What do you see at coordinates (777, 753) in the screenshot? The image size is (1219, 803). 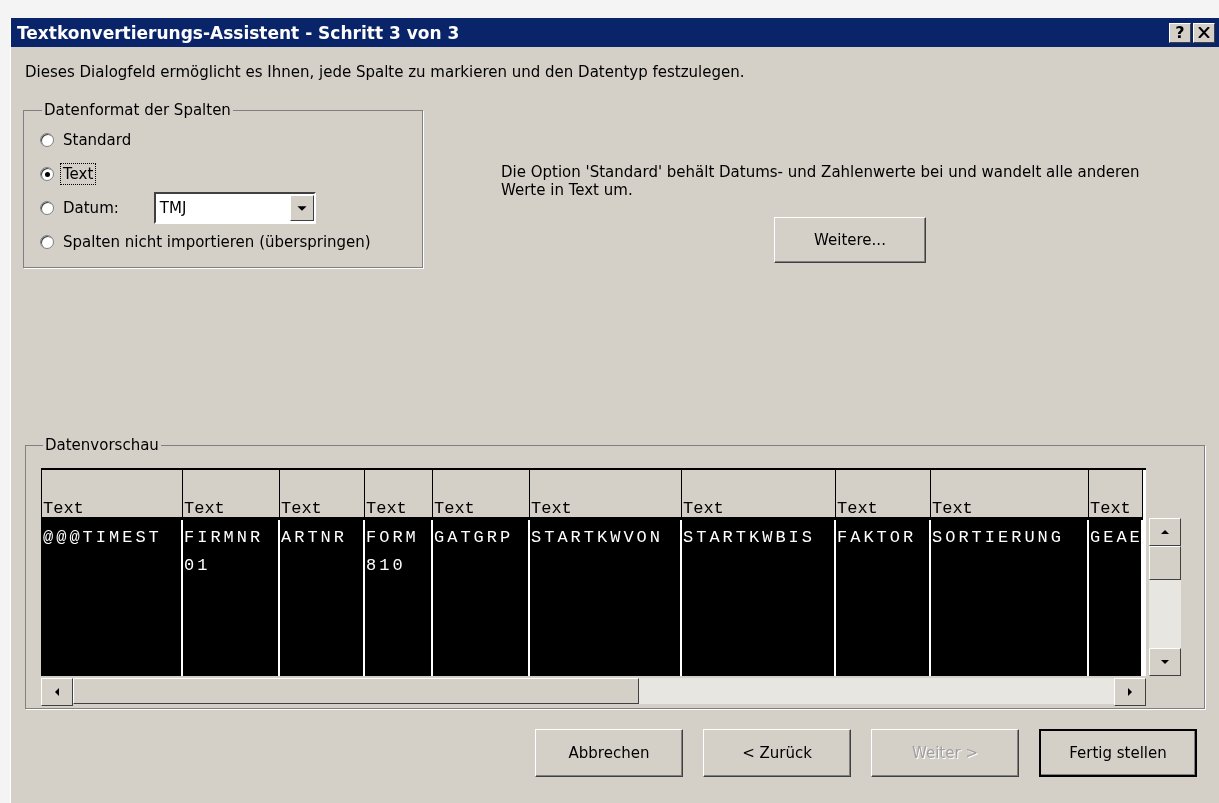 I see `dialog-button: < Zurück` at bounding box center [777, 753].